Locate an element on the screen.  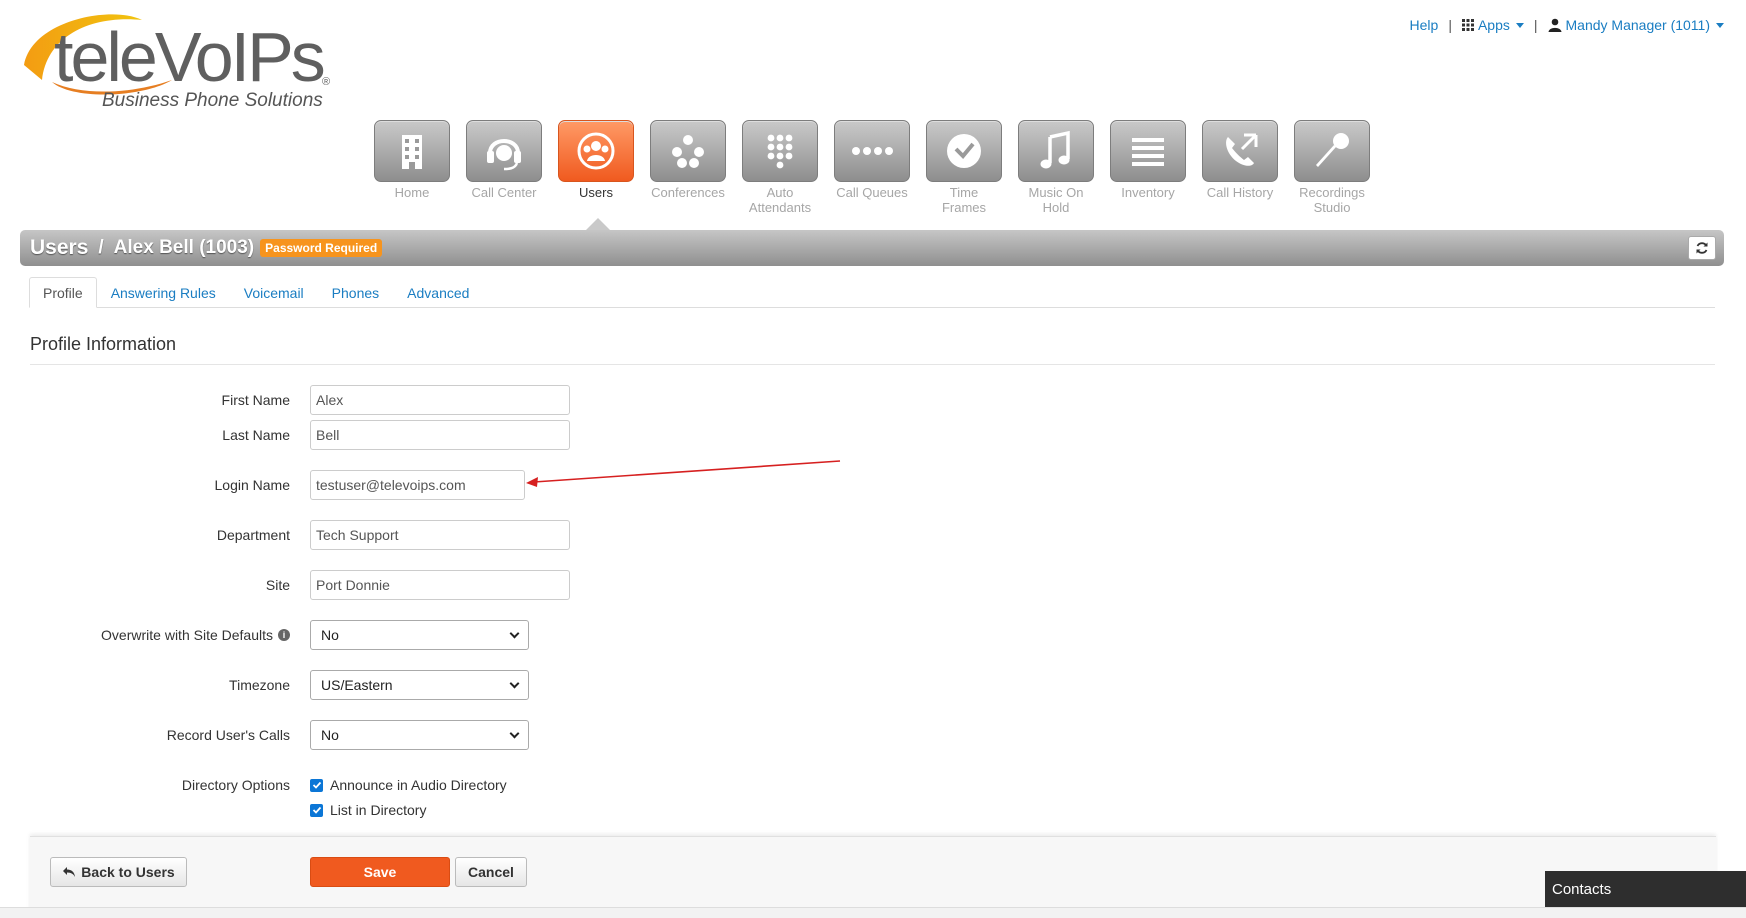
refresh-icon is located at coordinates (1702, 248).